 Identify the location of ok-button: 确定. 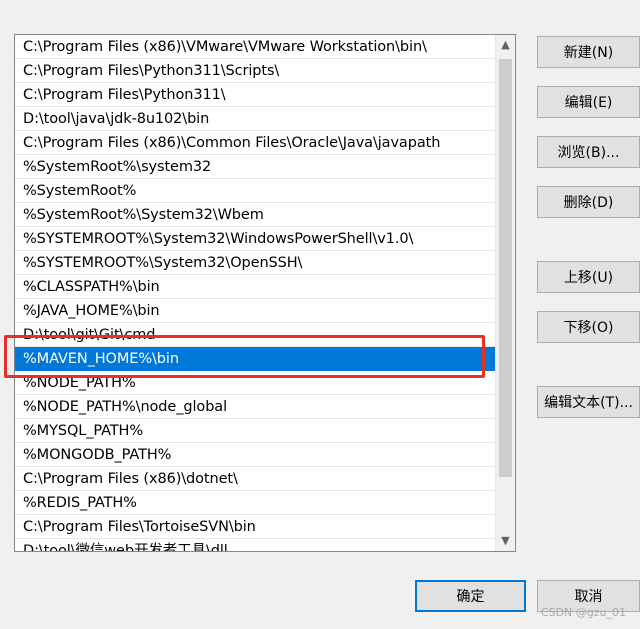
(470, 596).